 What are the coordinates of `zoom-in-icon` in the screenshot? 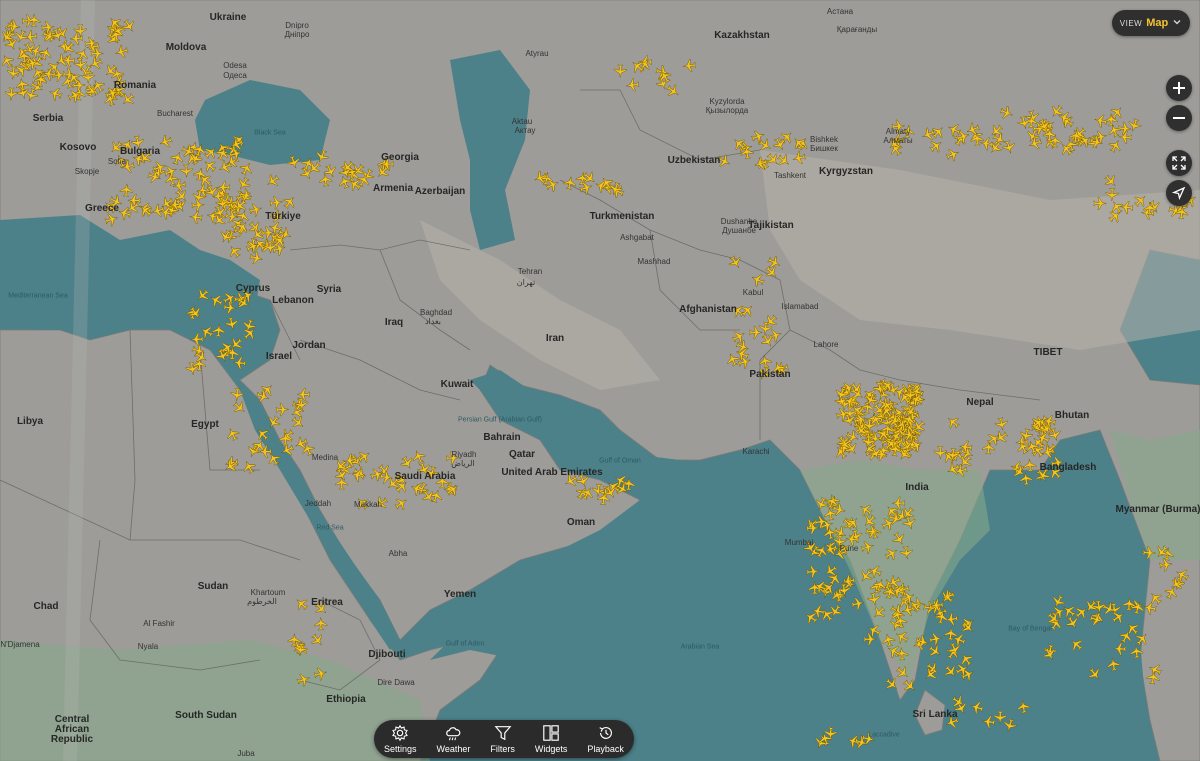 It's located at (1179, 88).